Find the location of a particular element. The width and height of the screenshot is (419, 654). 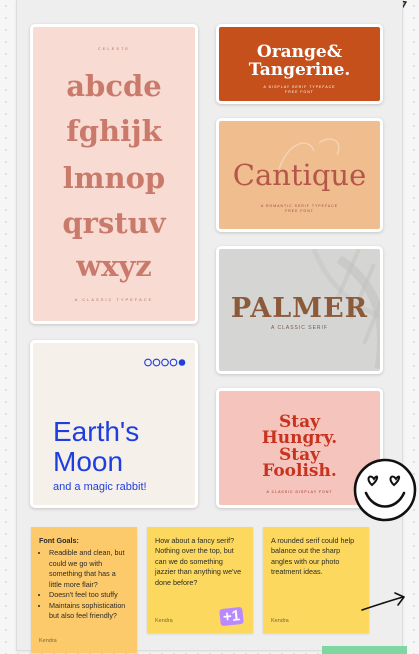

smiley-sticker is located at coordinates (385, 490).